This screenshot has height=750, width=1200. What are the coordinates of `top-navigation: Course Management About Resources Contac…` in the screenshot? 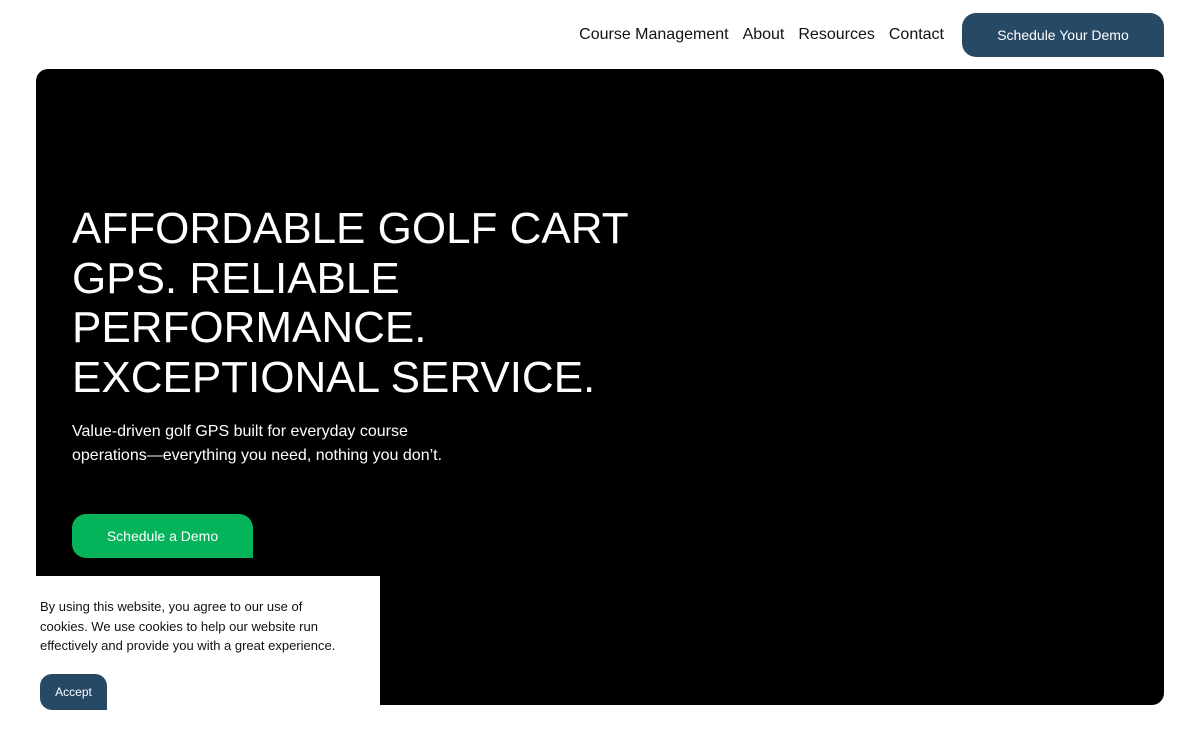 It's located at (871, 35).